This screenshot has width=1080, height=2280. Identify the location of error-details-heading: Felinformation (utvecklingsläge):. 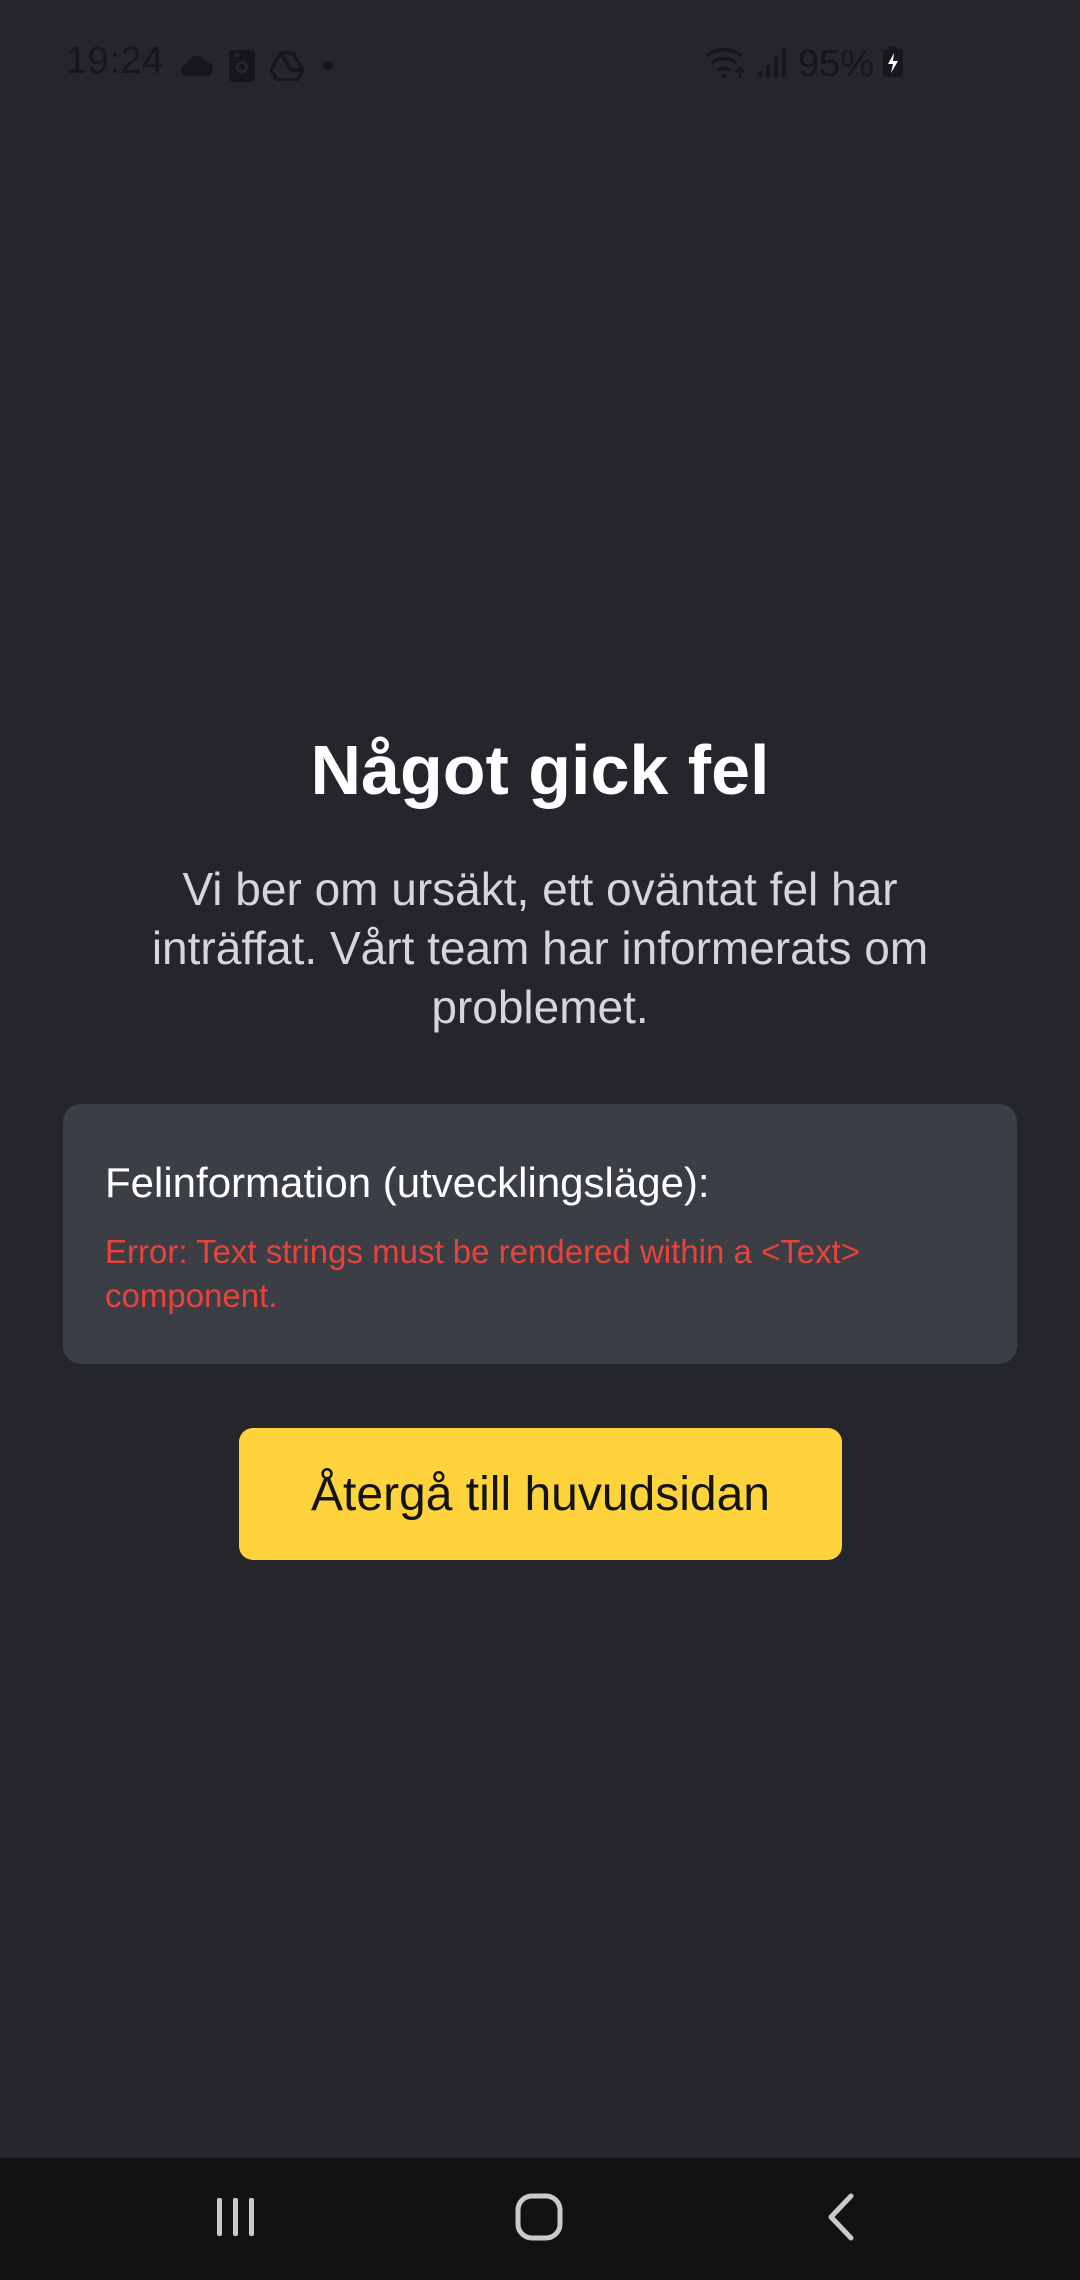
(407, 1182).